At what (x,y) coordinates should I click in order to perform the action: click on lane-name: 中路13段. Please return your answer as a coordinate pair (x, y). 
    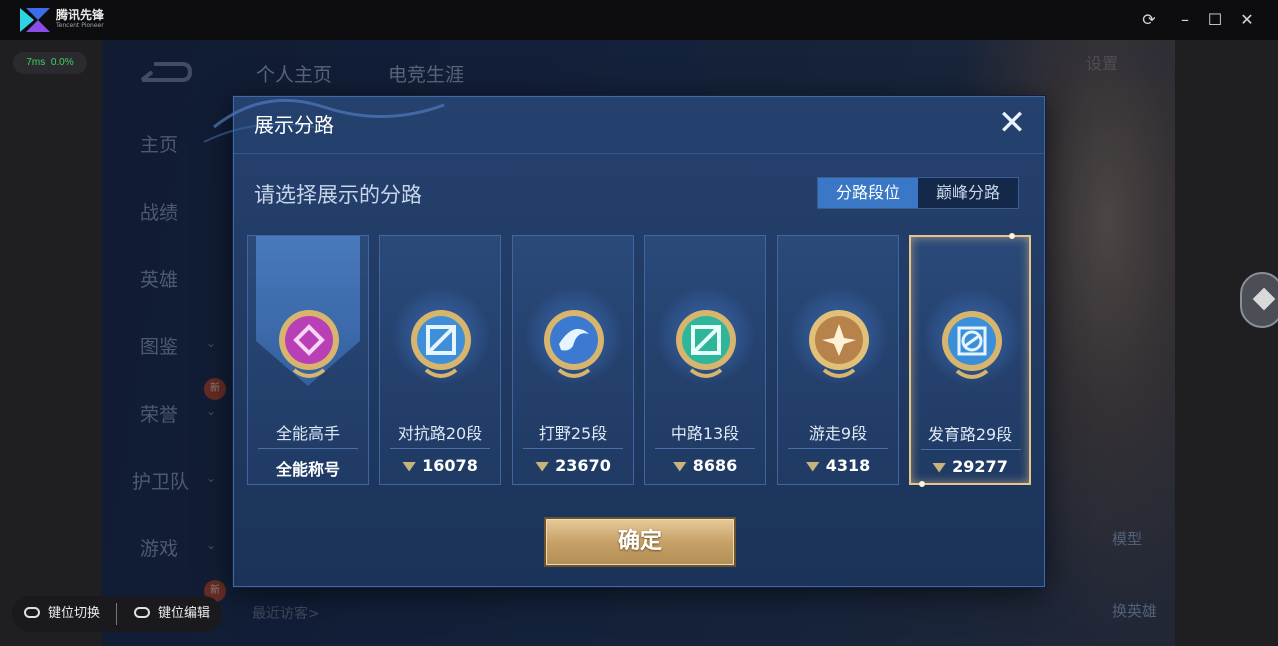
    Looking at the image, I should click on (705, 433).